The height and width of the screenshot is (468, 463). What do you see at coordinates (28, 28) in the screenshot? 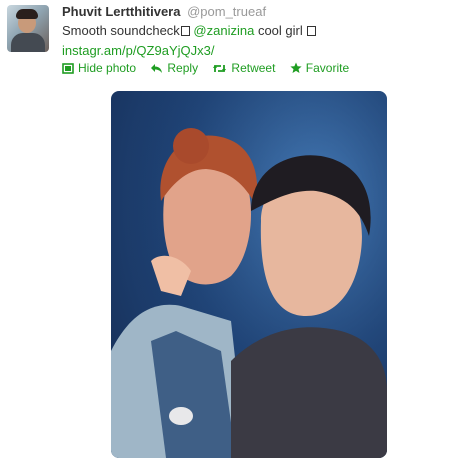
I see `avatar` at bounding box center [28, 28].